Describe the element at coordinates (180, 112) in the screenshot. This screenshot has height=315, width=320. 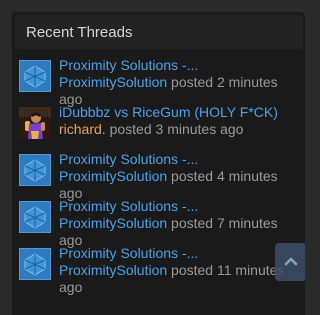
I see `thread-title-link: iDubbbz vs RiceGum (HOLY F*CK)` at that location.